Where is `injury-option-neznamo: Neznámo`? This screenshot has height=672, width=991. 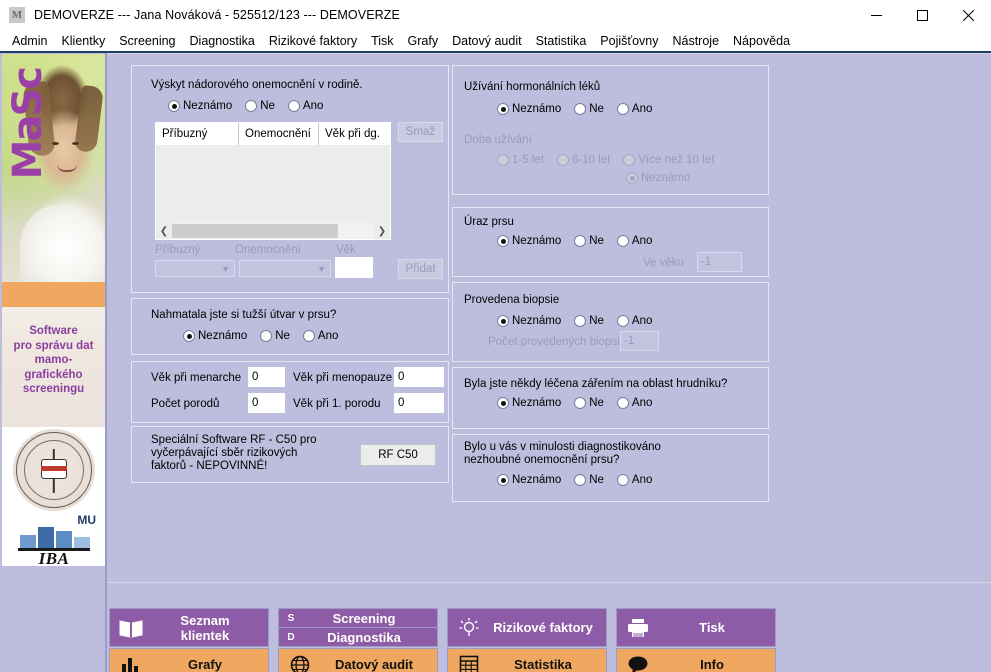 injury-option-neznamo: Neznámo is located at coordinates (529, 241).